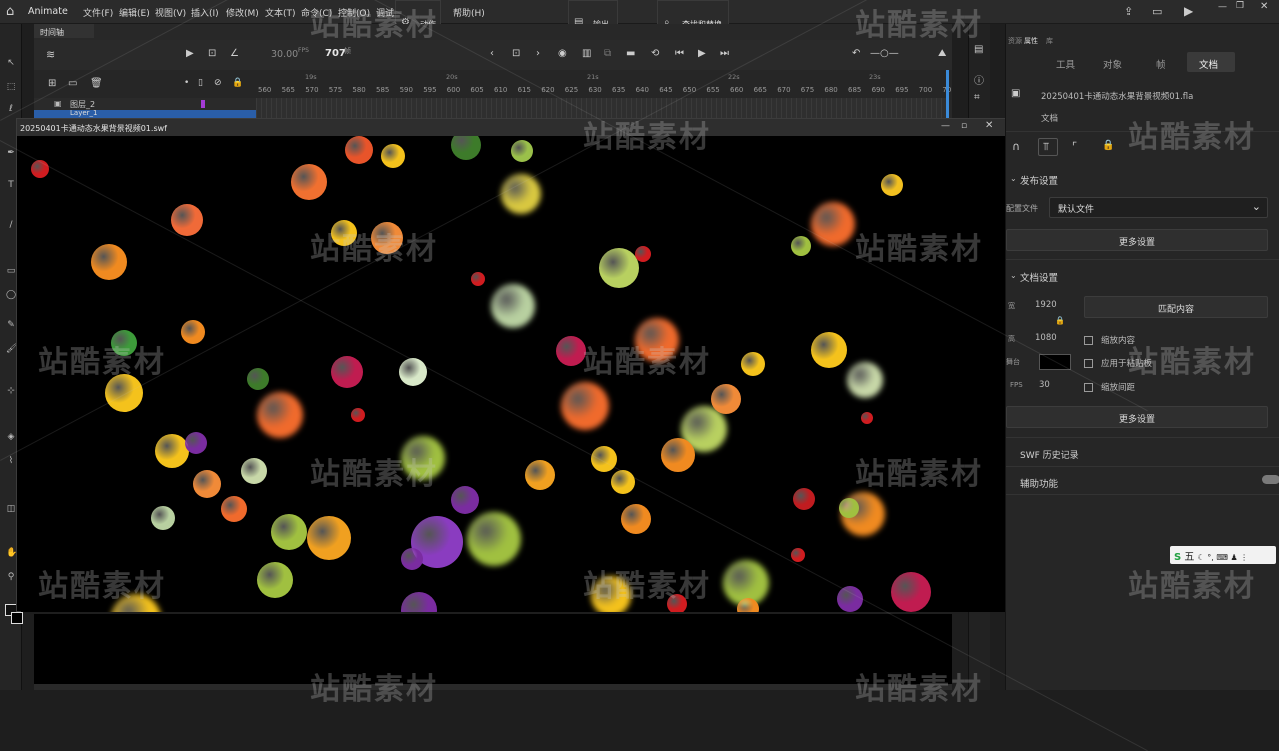  Describe the element at coordinates (493, 687) in the screenshot. I see `horizontal-scrollbar` at that location.